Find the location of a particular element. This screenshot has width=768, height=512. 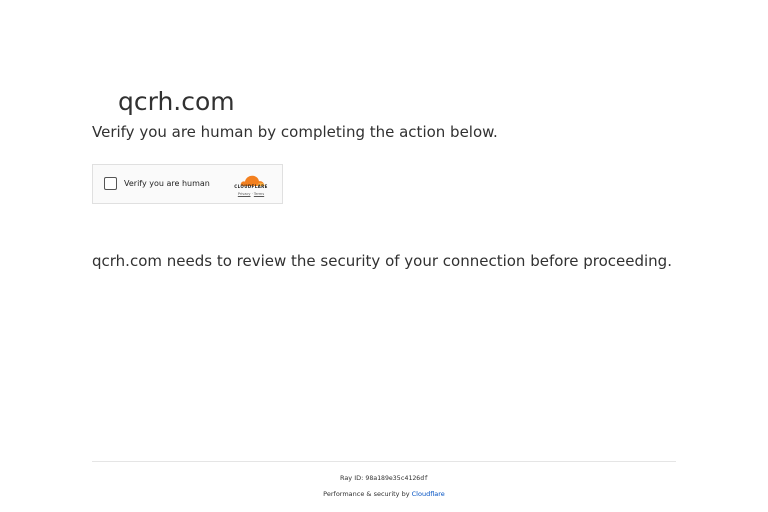

ray-id: Ray ID: 98a189e35c4126df is located at coordinates (384, 478).